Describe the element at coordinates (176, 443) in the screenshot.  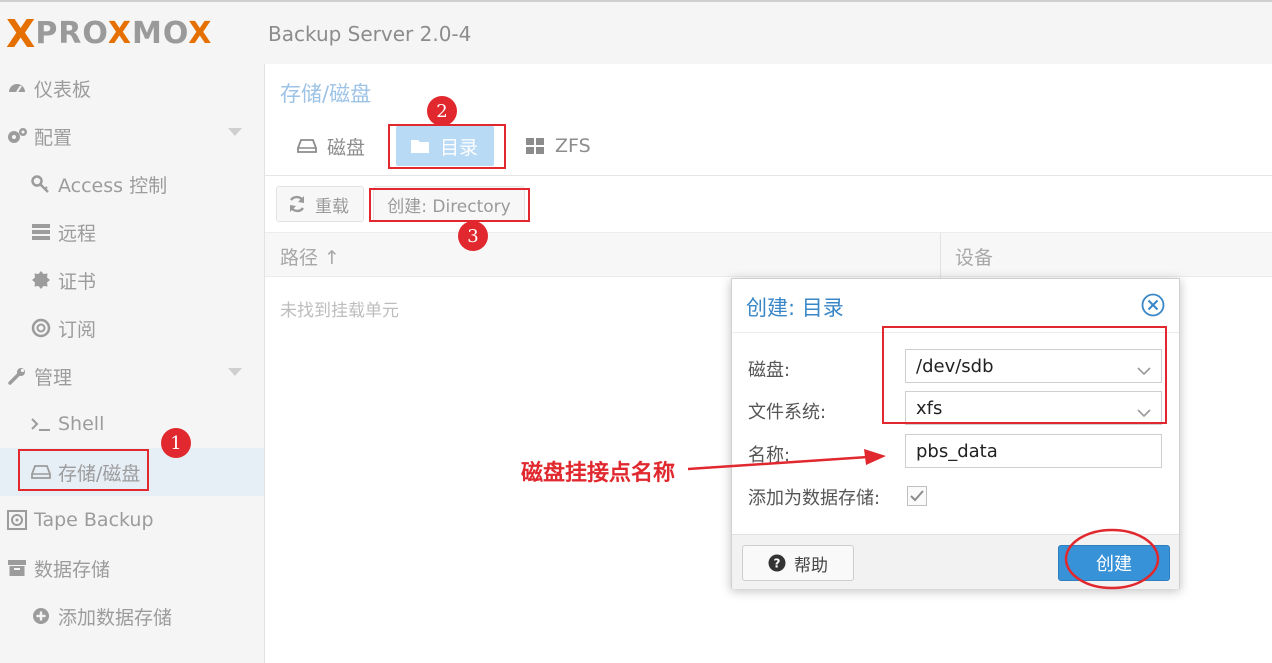
I see `annotation-badge-1: 1` at that location.